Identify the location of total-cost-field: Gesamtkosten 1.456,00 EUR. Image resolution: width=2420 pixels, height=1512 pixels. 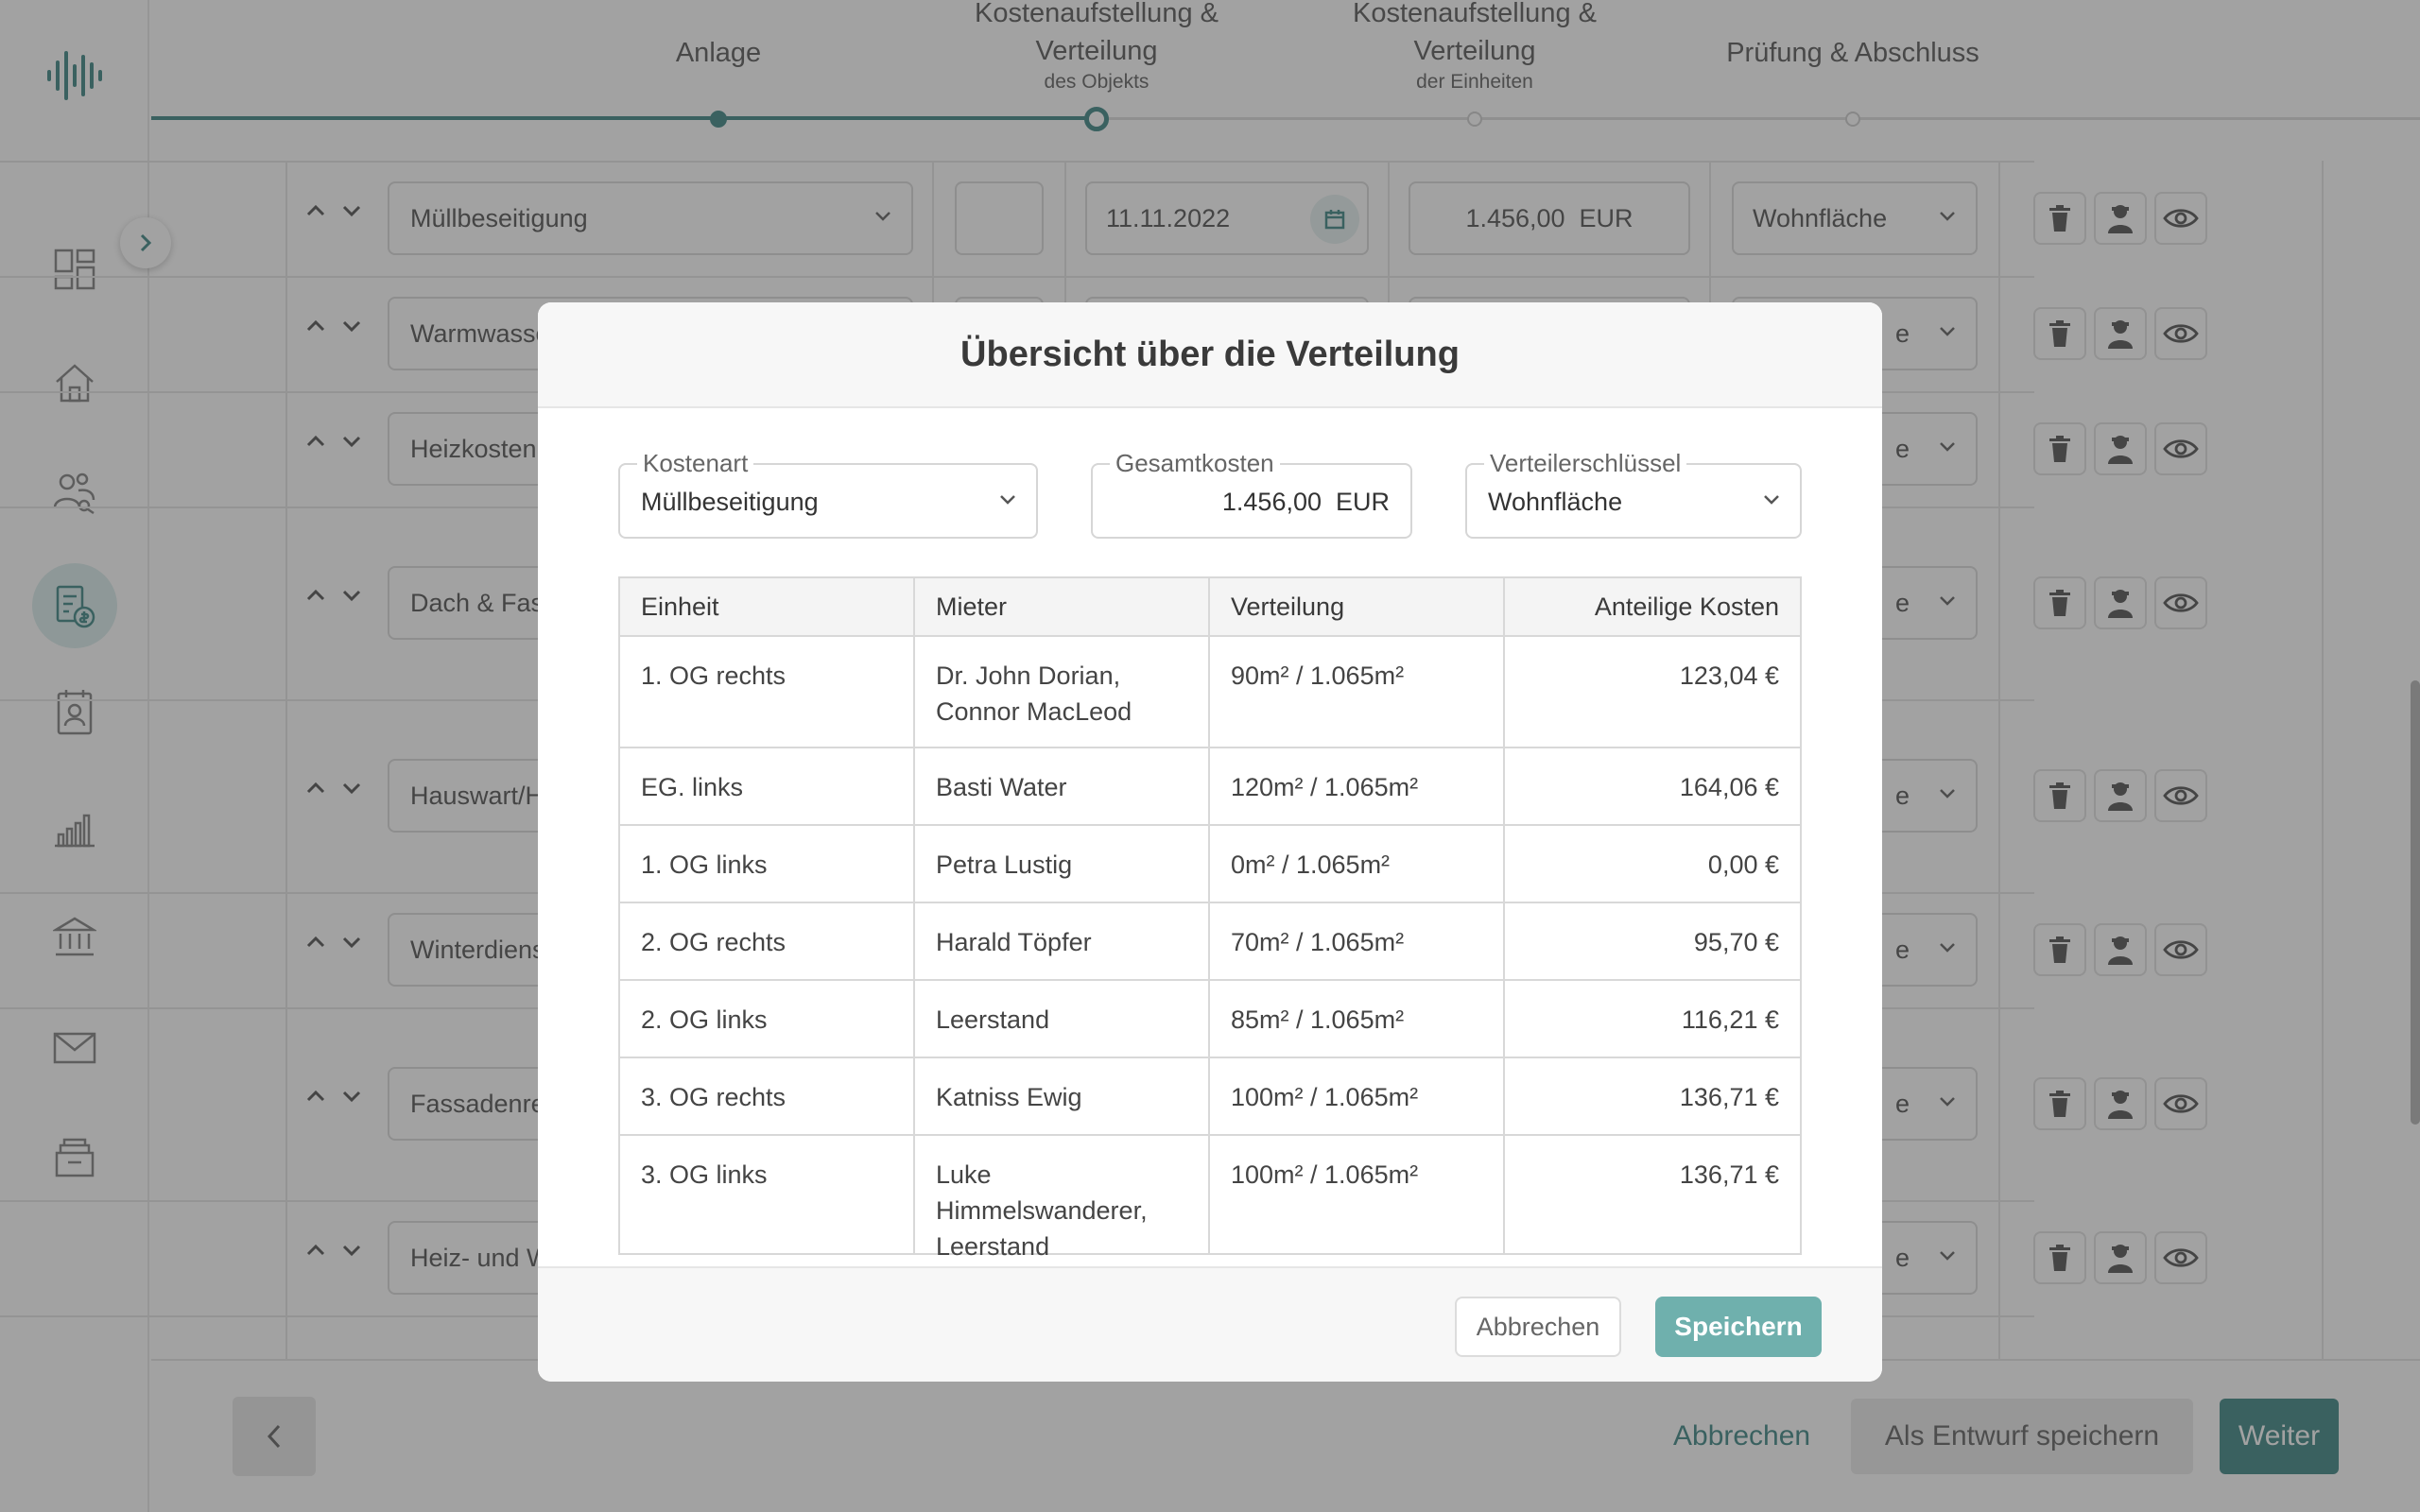
(1251, 494).